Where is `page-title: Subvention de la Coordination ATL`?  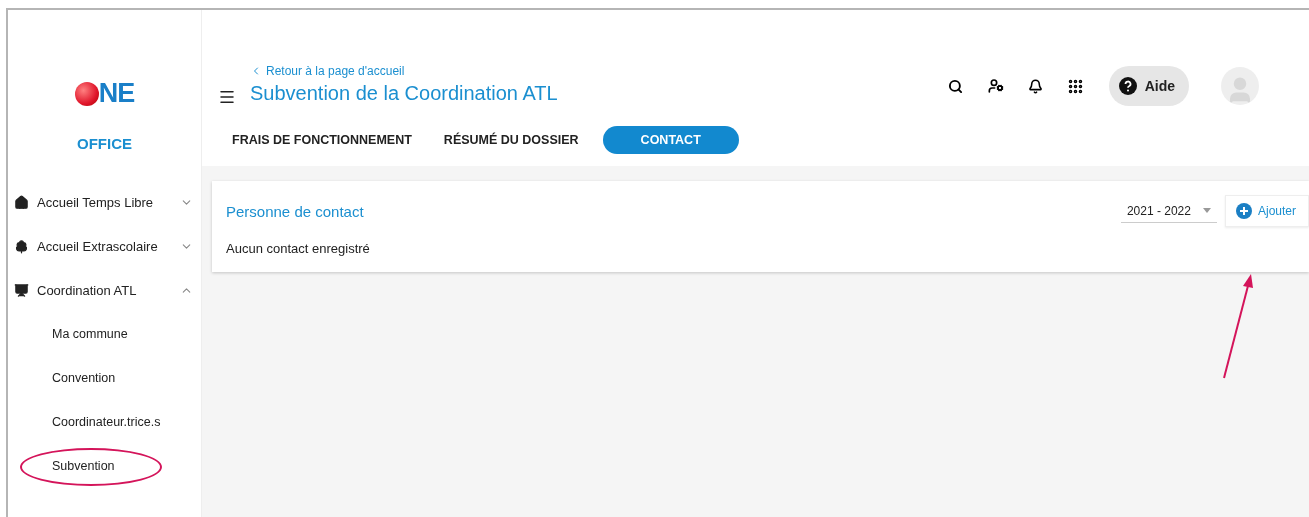 page-title: Subvention de la Coordination ATL is located at coordinates (404, 93).